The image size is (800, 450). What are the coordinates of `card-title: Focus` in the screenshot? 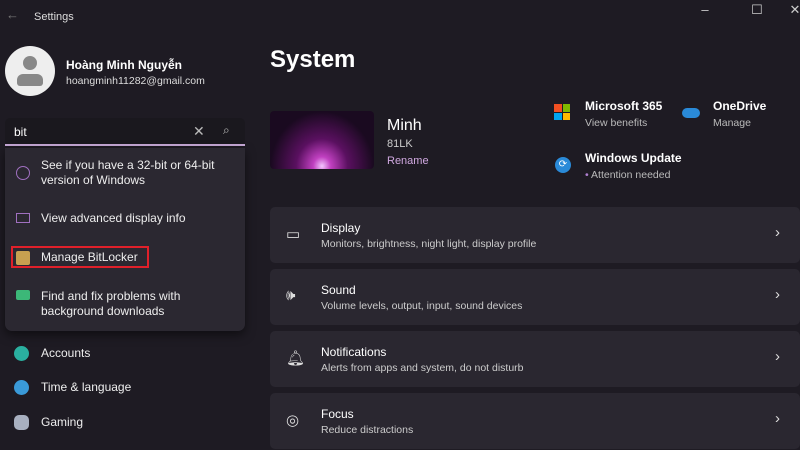 It's located at (337, 414).